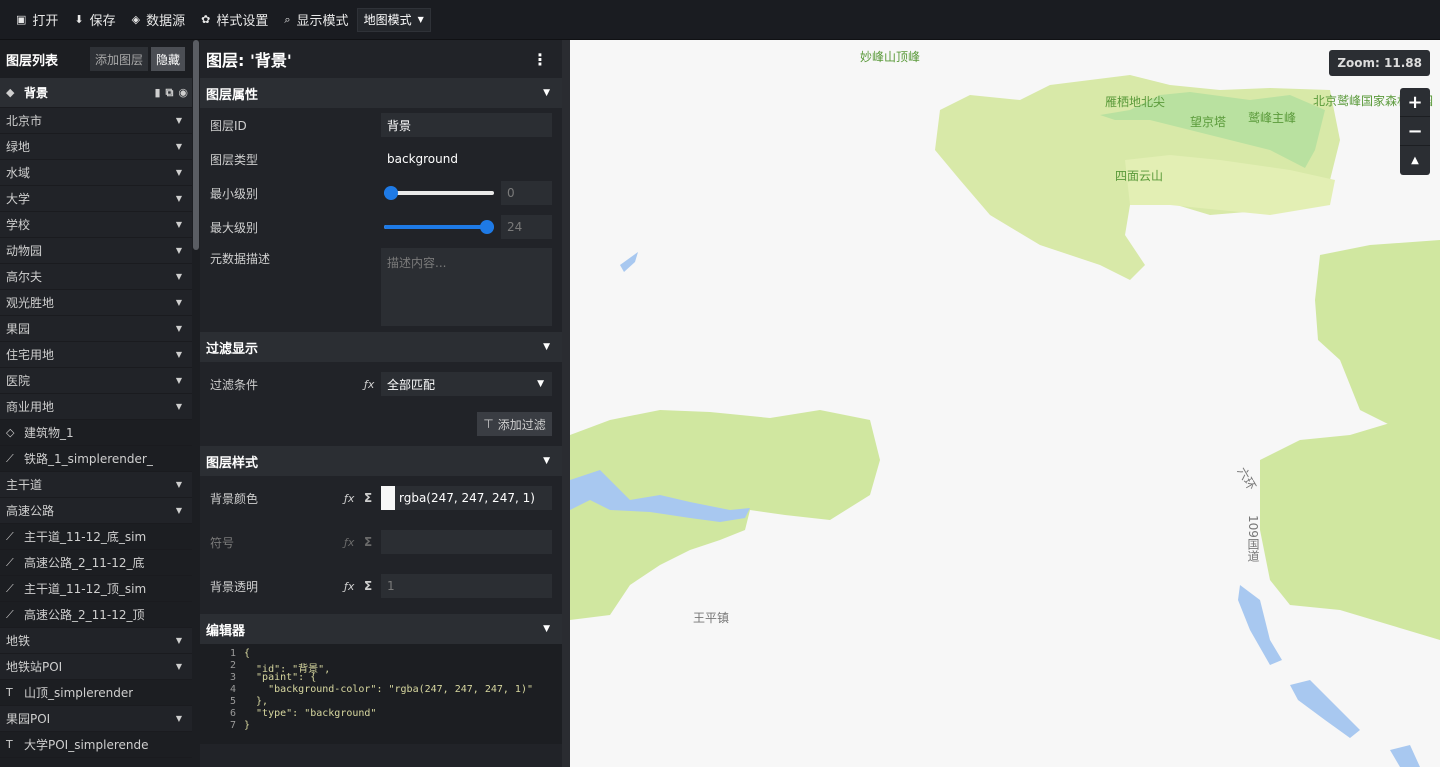  What do you see at coordinates (466, 586) in the screenshot?
I see `opacity-input: 1` at bounding box center [466, 586].